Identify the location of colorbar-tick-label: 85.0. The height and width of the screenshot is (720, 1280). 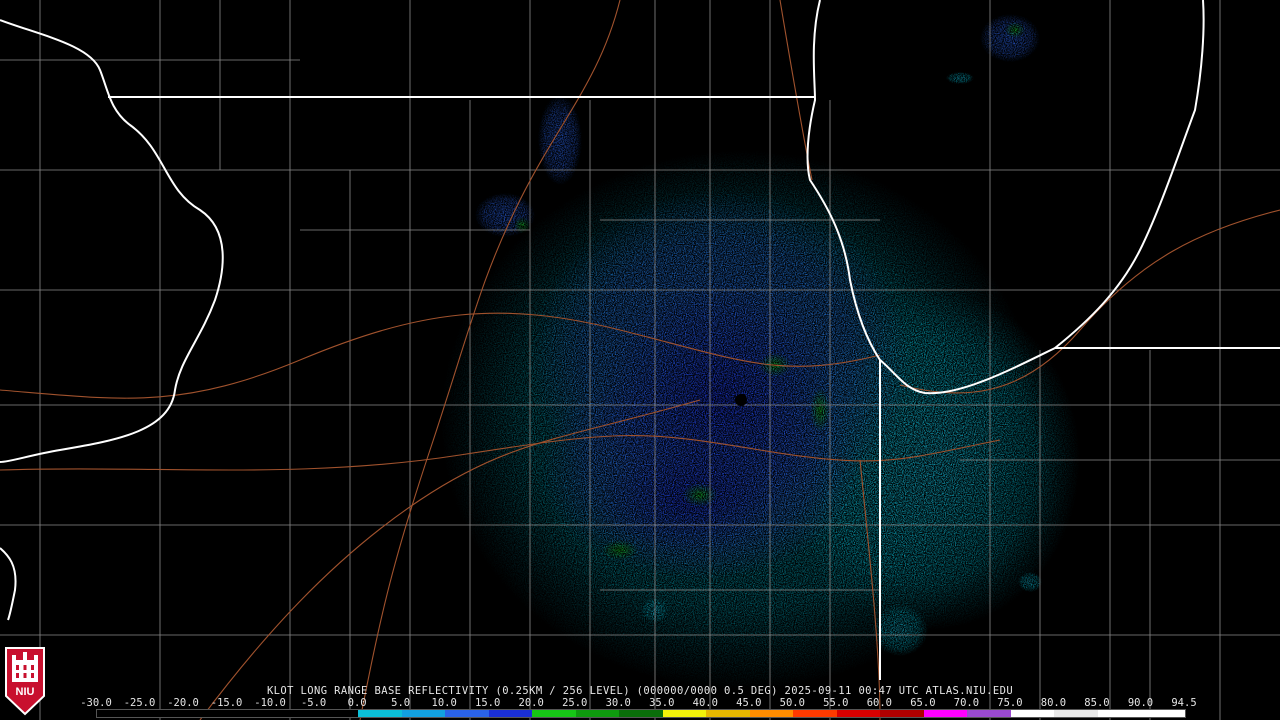
(1097, 703).